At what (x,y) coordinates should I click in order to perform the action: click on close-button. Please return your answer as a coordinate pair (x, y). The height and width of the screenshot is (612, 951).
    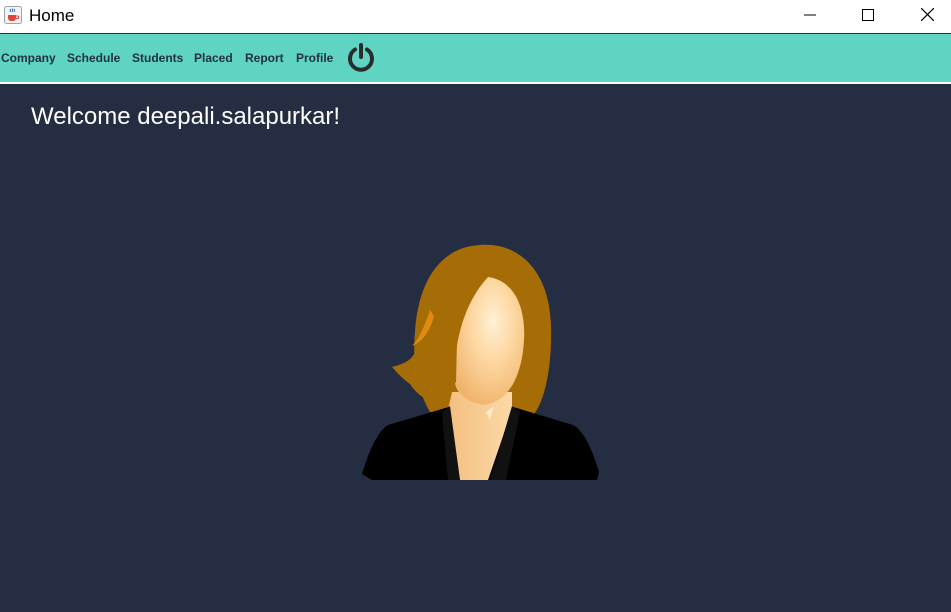
    Looking at the image, I should click on (927, 16).